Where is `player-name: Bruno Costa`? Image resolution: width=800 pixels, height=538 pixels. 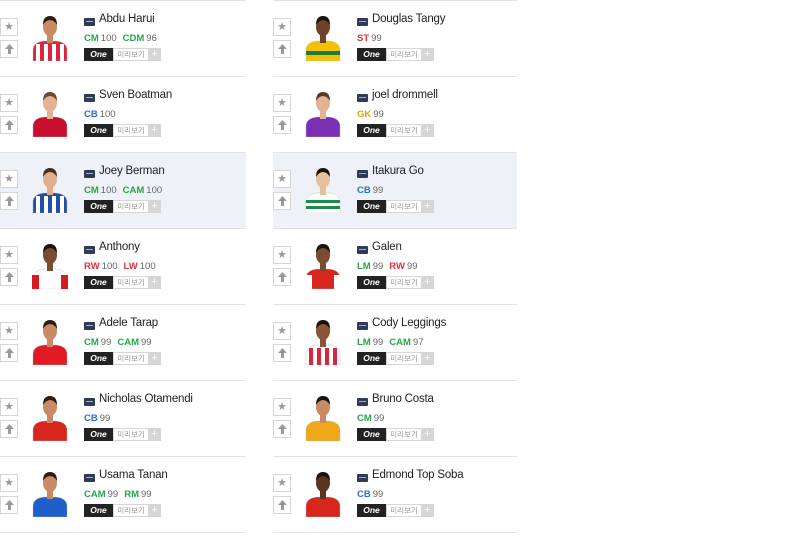
player-name: Bruno Costa is located at coordinates (403, 399).